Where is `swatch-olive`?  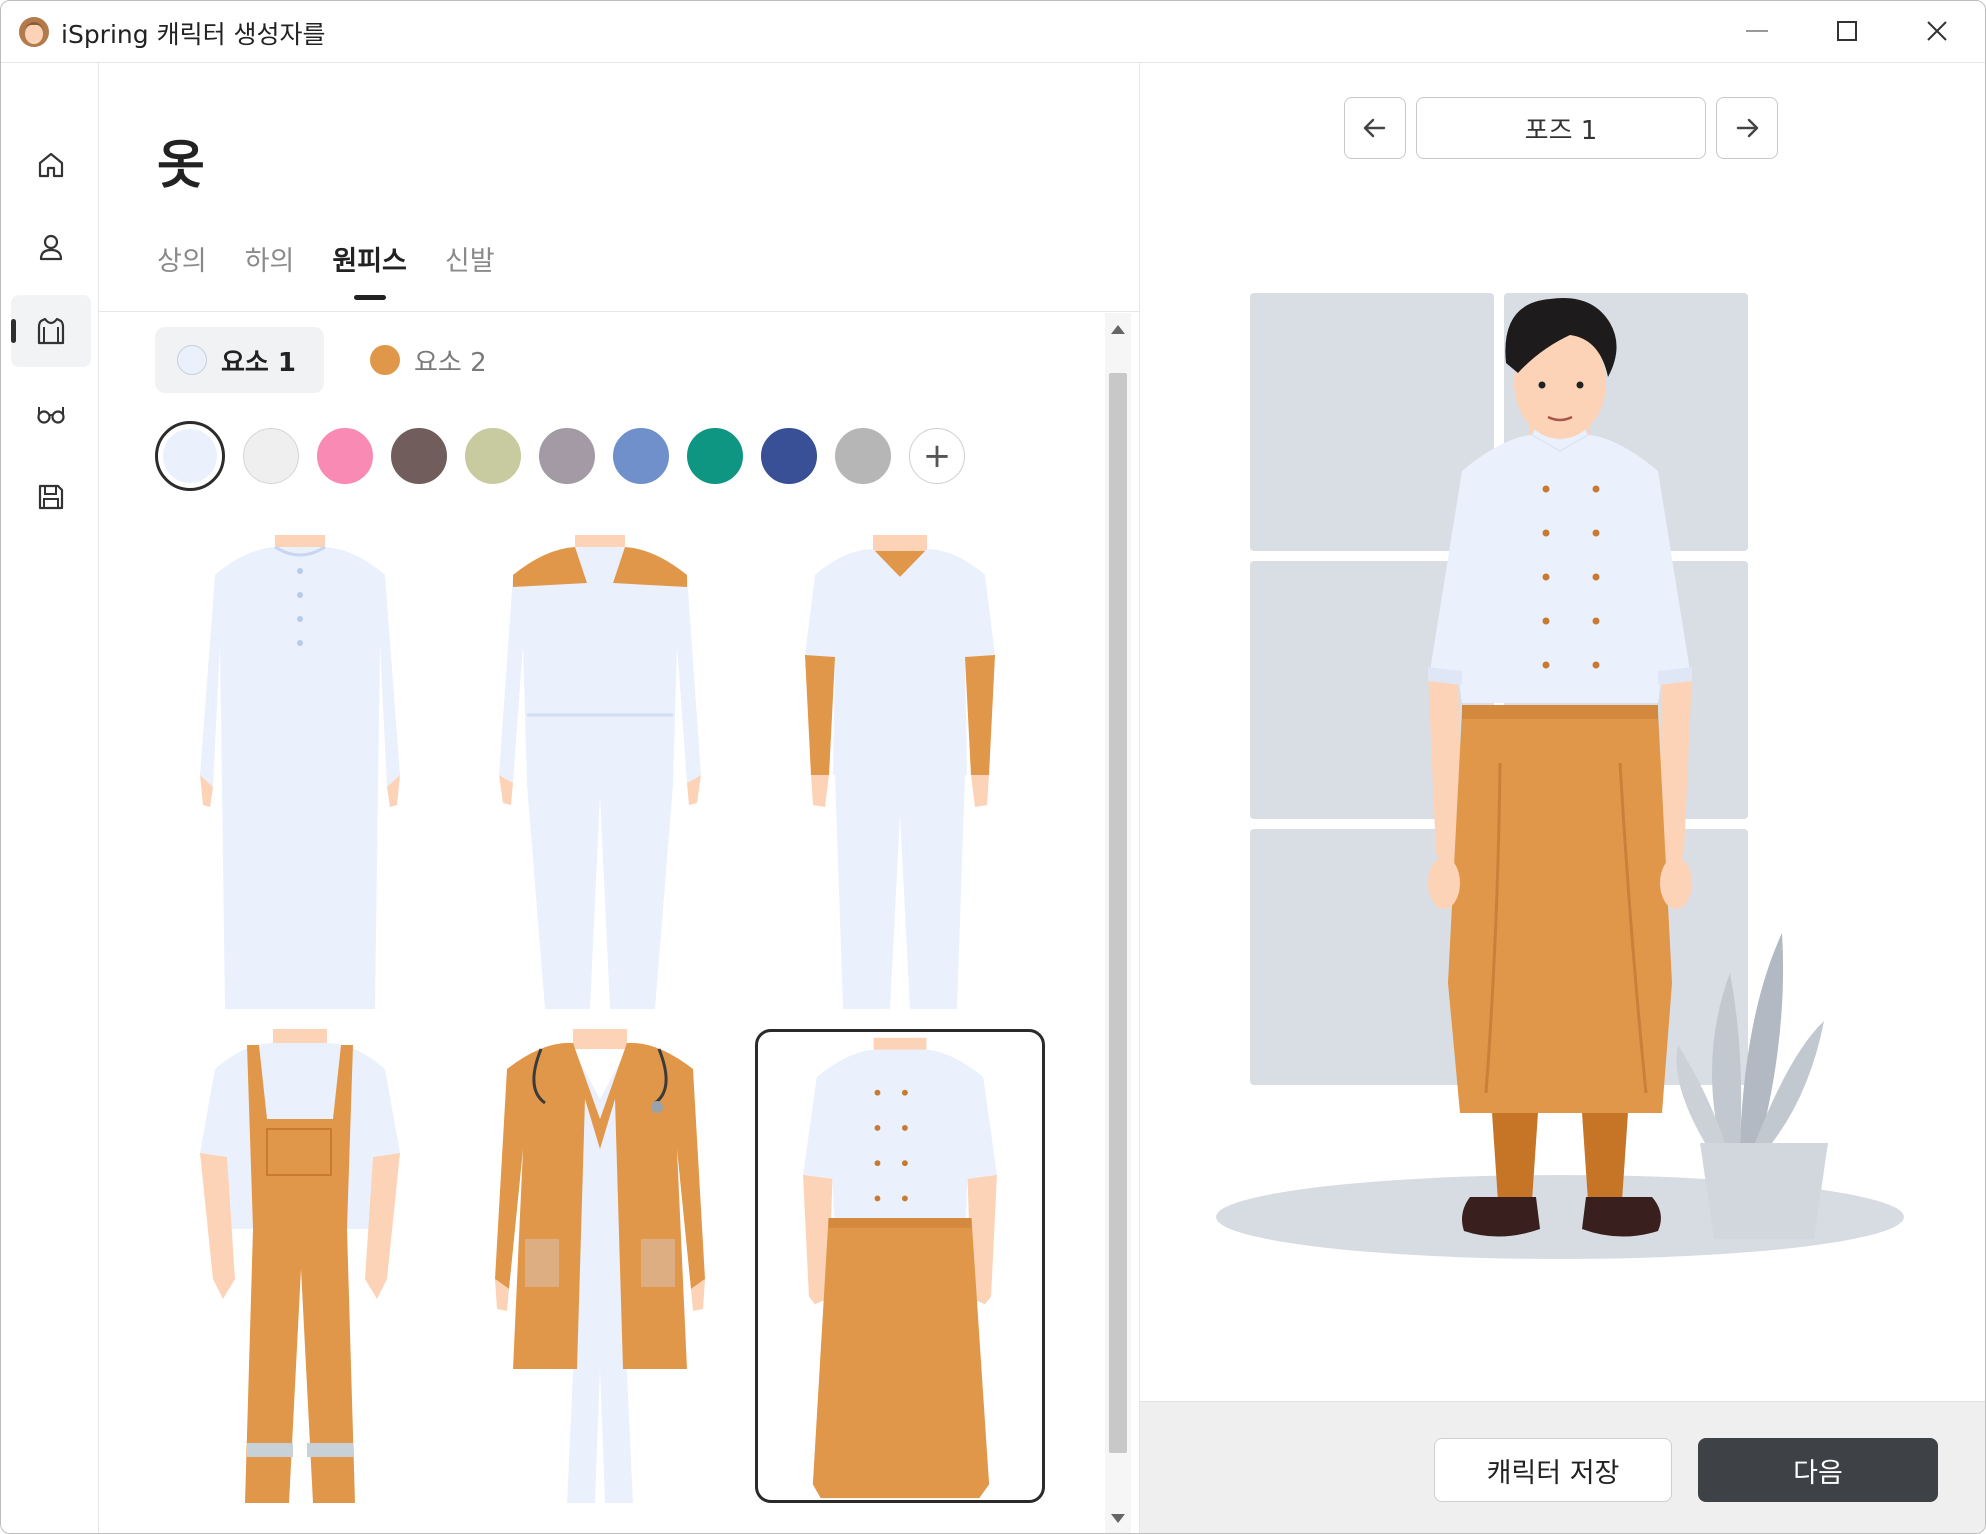 swatch-olive is located at coordinates (493, 456).